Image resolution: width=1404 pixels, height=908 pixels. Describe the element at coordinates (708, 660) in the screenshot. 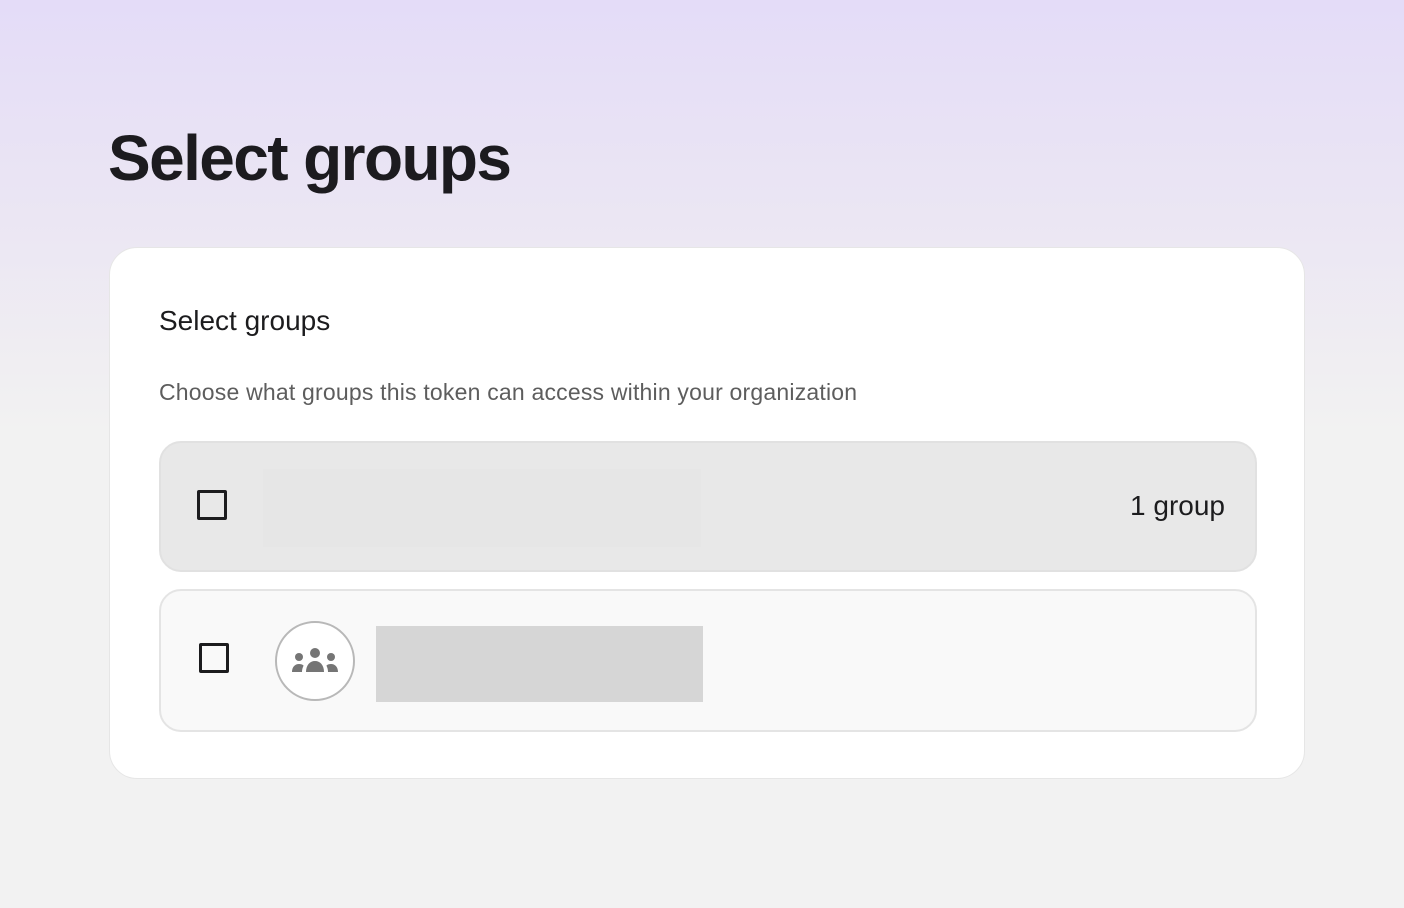

I see `group-list-item` at that location.